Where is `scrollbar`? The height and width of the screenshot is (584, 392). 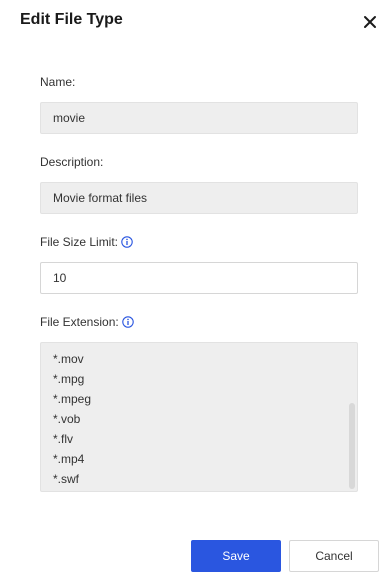
scrollbar is located at coordinates (352, 446).